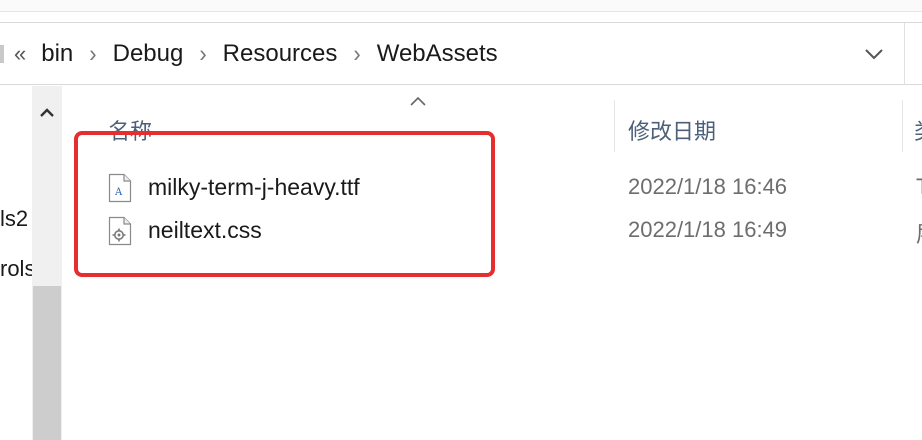  What do you see at coordinates (918, 130) in the screenshot?
I see `column-header-type: 类` at bounding box center [918, 130].